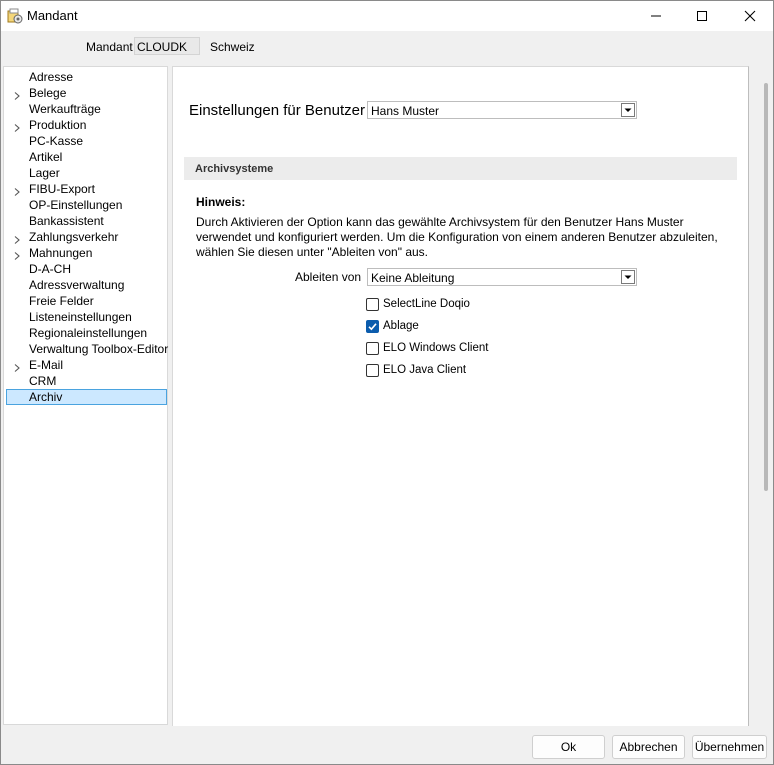  Describe the element at coordinates (66, 221) in the screenshot. I see `tree-item-label: Bankassistent` at that location.